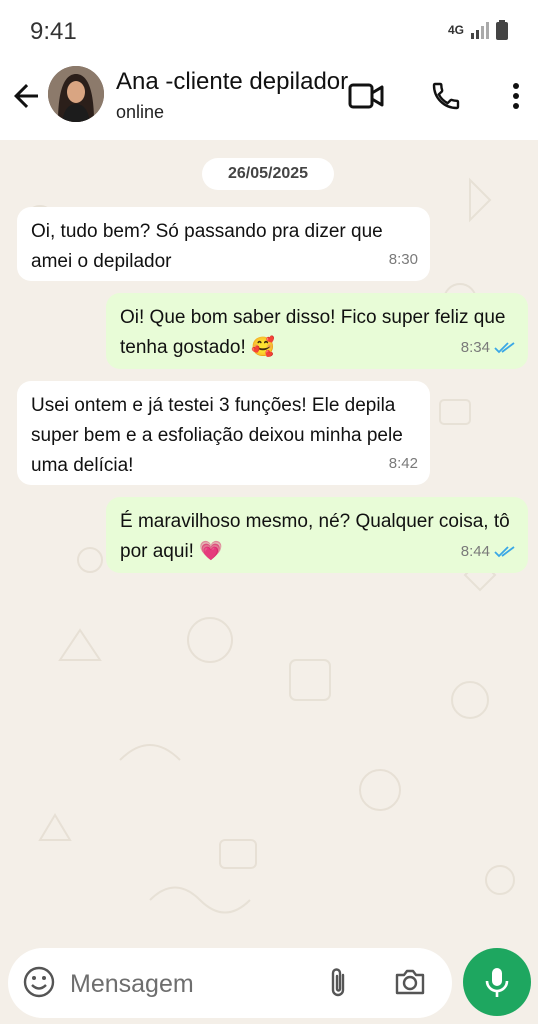 The width and height of the screenshot is (538, 1024). Describe the element at coordinates (475, 347) in the screenshot. I see `message-time: 8:34` at that location.